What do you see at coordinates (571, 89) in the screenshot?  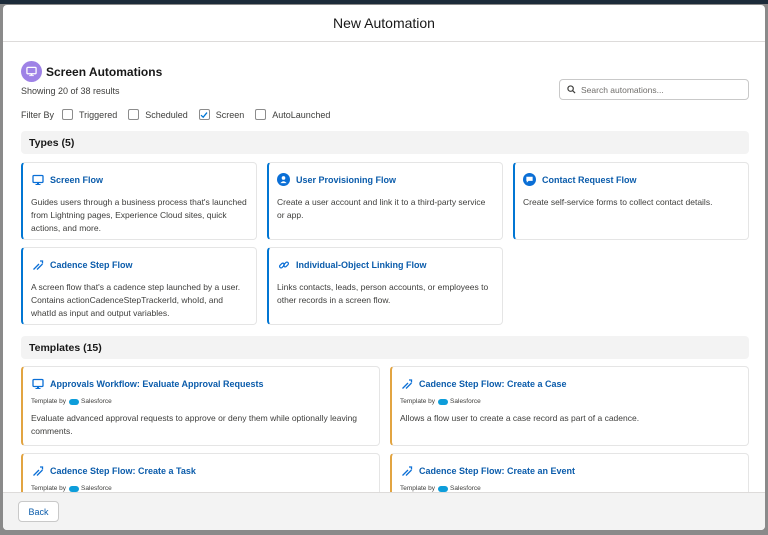 I see `search-icon` at bounding box center [571, 89].